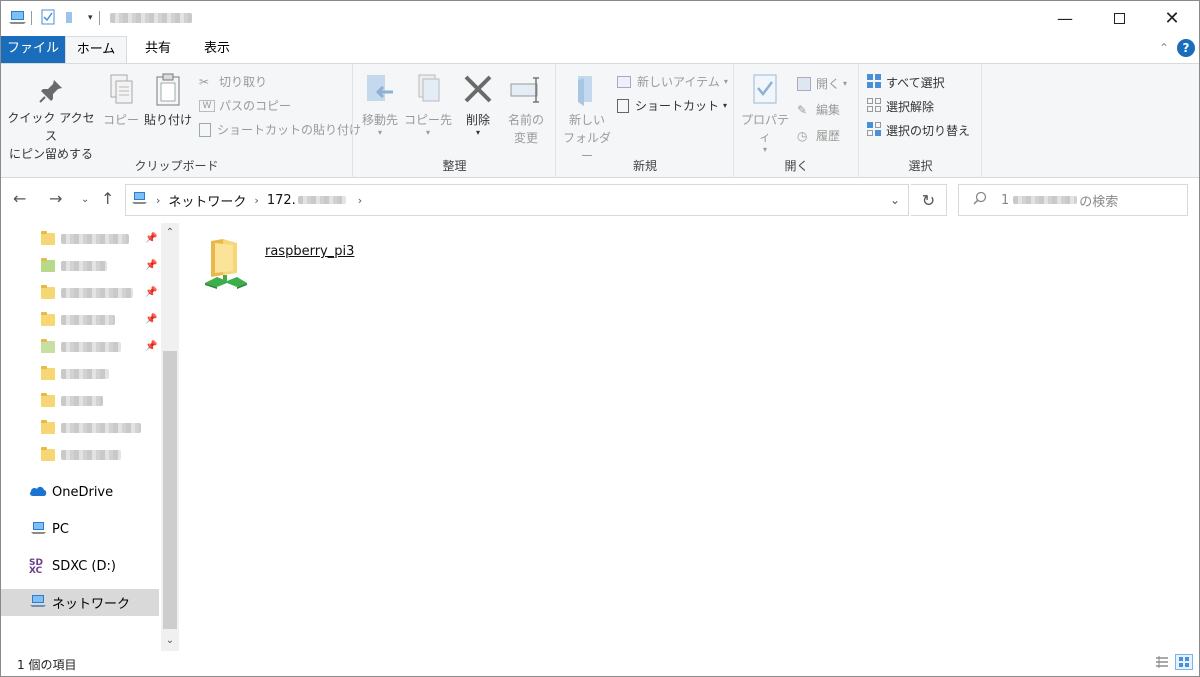 The image size is (1200, 677). I want to click on up-arrow-icon: ↑, so click(107, 198).